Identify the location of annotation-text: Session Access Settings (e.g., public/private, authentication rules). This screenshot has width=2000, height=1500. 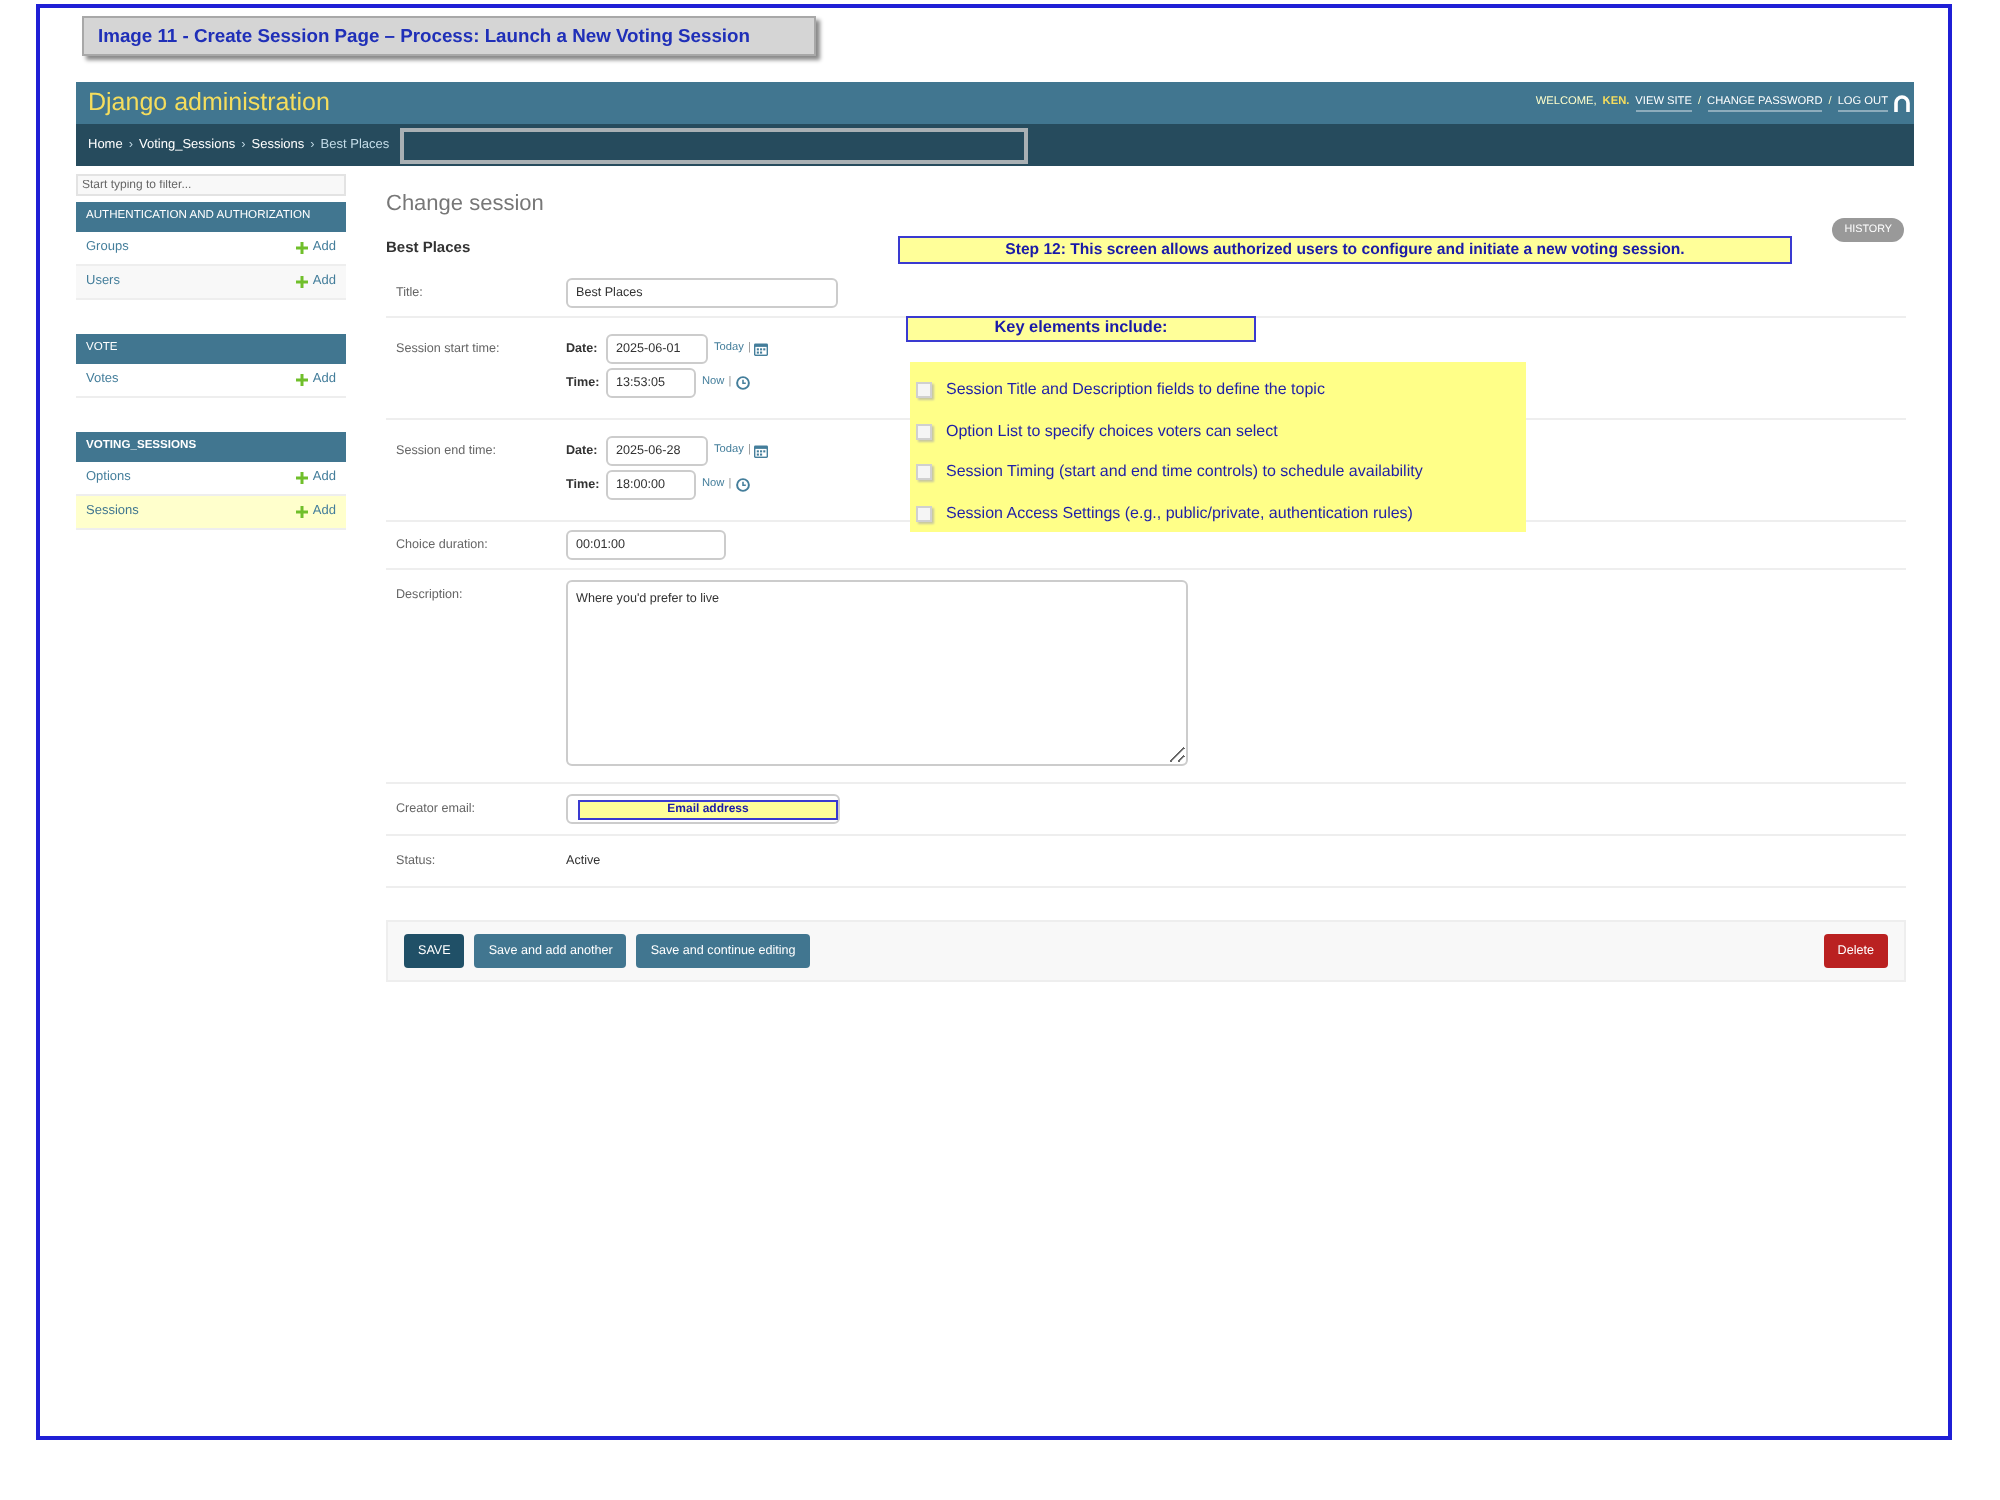
(1179, 513).